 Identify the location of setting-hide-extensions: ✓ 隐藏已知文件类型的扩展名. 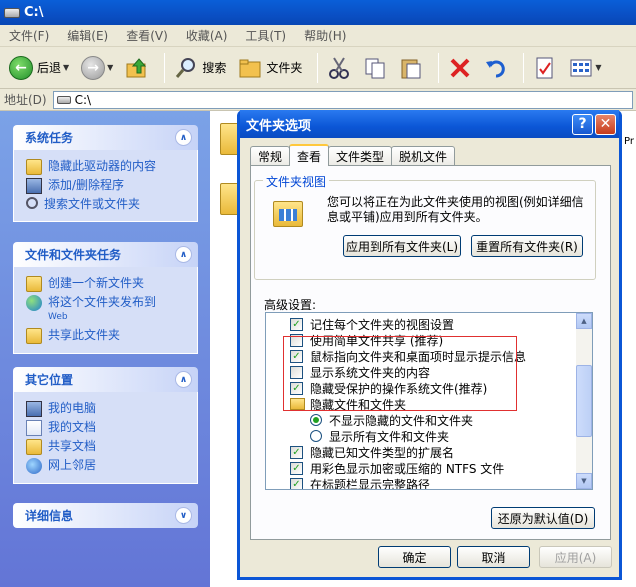
(372, 452).